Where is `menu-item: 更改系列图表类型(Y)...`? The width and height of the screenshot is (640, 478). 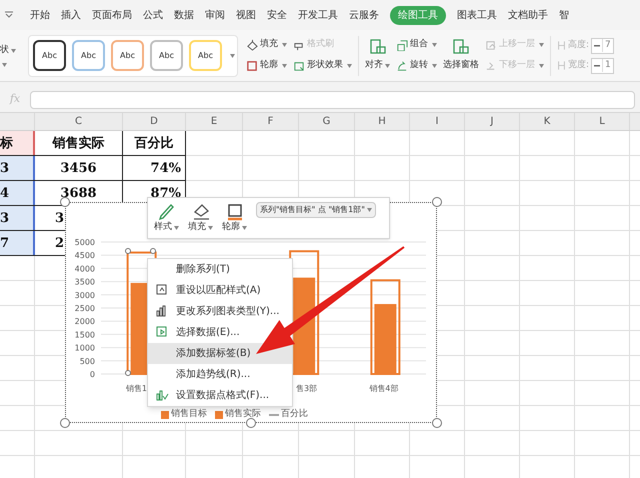
menu-item: 更改系列图表类型(Y)... is located at coordinates (220, 311).